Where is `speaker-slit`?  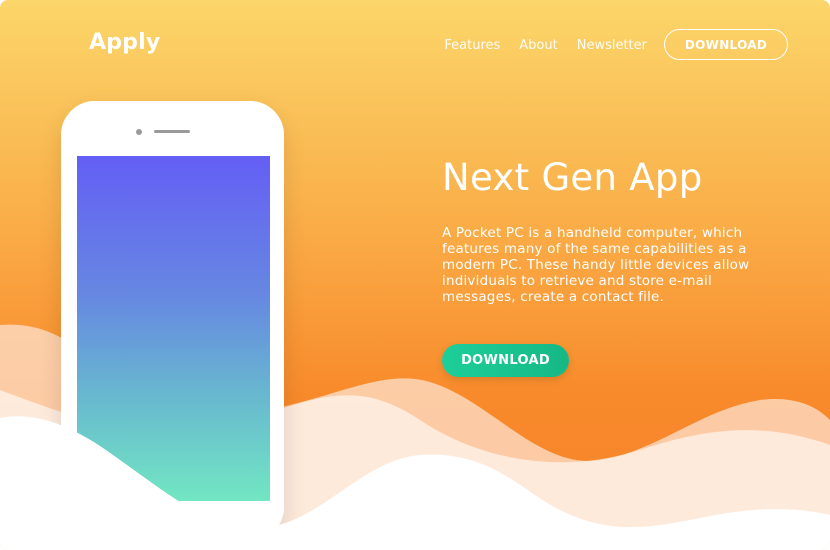 speaker-slit is located at coordinates (172, 131).